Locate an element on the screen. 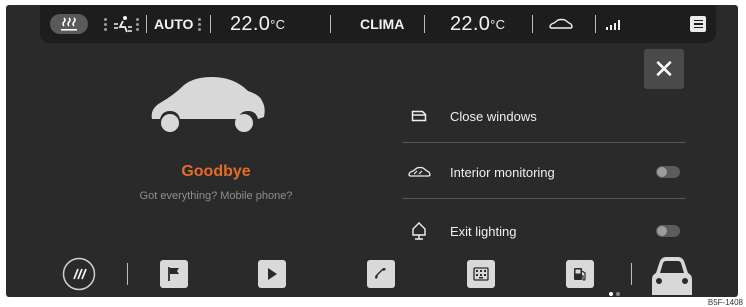  flag-icon is located at coordinates (173, 274).